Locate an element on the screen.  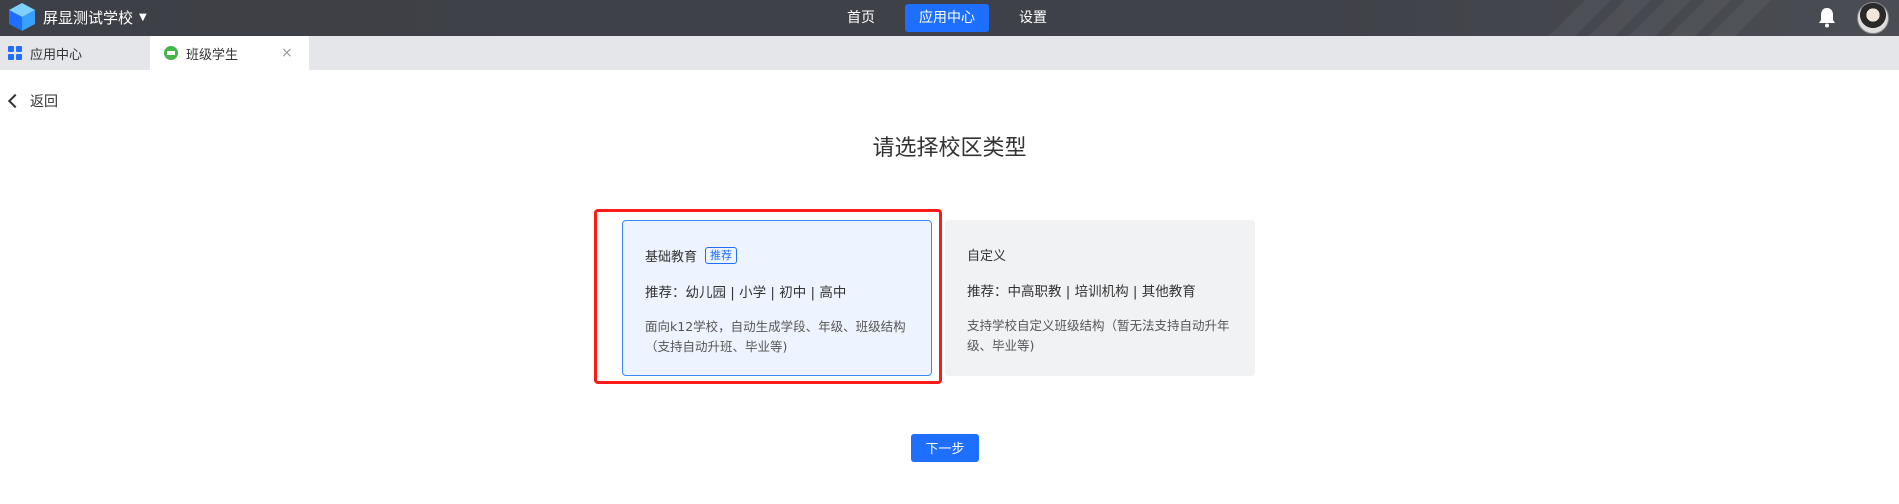
back-link: 返回 is located at coordinates (32, 101).